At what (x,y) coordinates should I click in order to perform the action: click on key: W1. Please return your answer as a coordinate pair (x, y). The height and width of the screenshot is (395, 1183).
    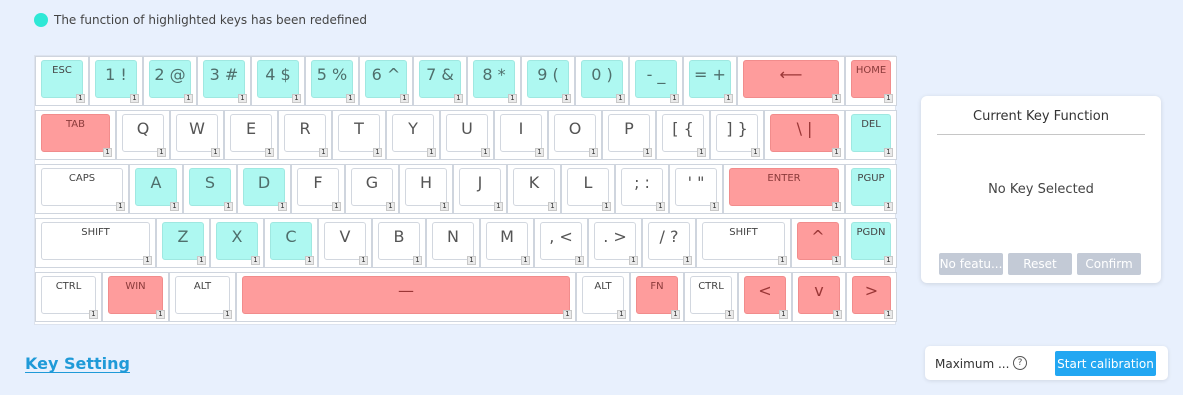
    Looking at the image, I should click on (197, 135).